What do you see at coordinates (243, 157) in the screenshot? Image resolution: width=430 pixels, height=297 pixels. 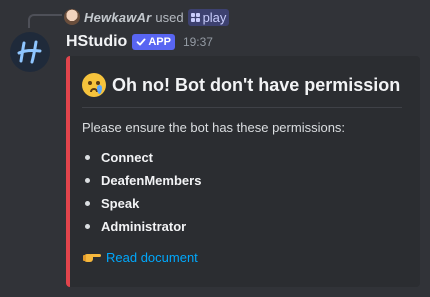 I see `list-item: Connect` at bounding box center [243, 157].